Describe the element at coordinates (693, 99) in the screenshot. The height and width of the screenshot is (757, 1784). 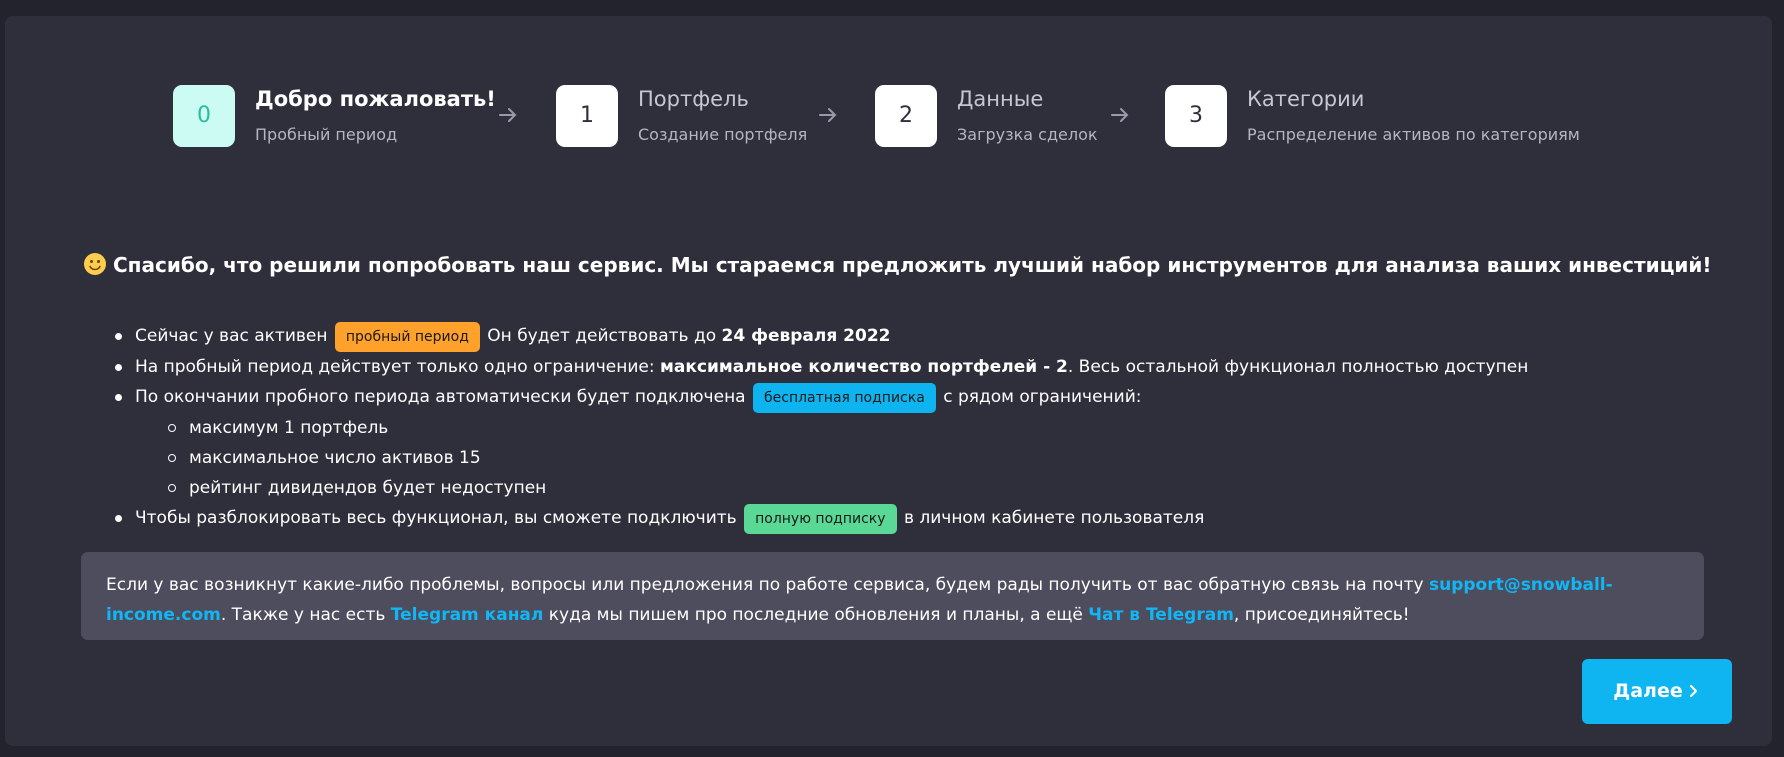
I see `step-title: Портфель` at that location.